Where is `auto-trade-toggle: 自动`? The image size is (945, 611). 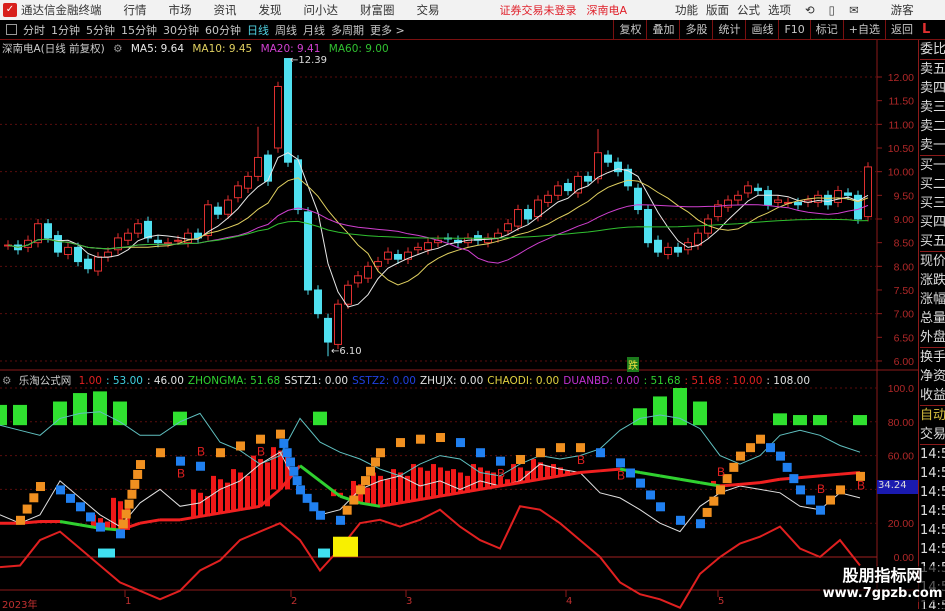
auto-trade-toggle: 自动 is located at coordinates (932, 415).